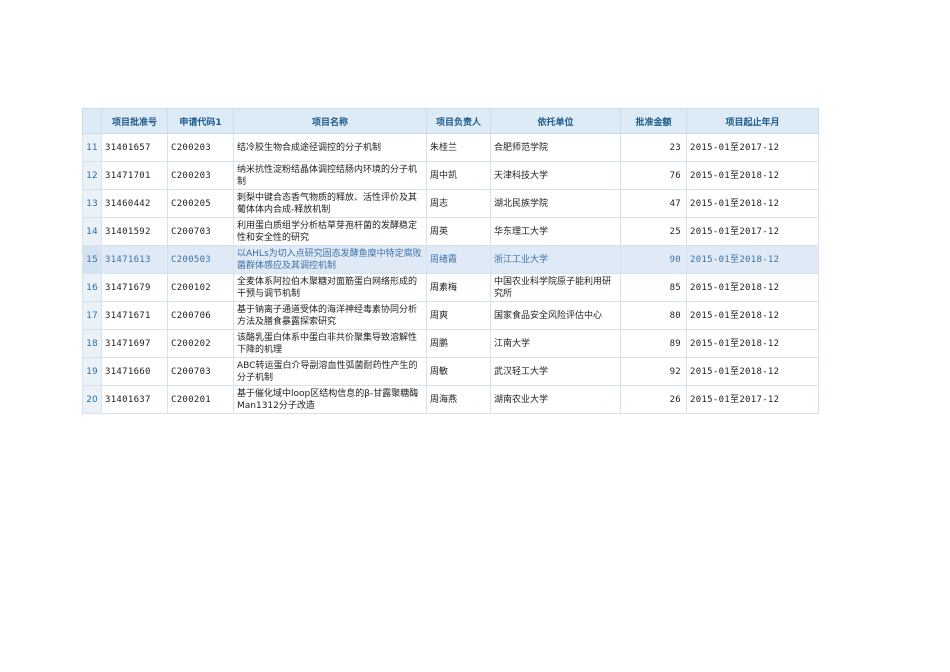 This screenshot has width=950, height=672. What do you see at coordinates (458, 121) in the screenshot?
I see `col-header-leader: 项目负责人` at bounding box center [458, 121].